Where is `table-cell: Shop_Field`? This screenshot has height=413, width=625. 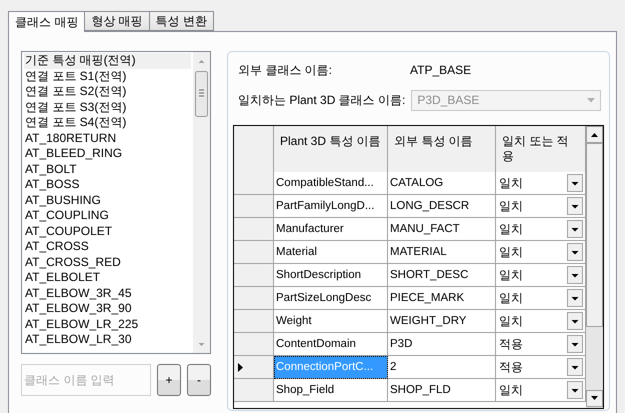
table-cell: Shop_Field is located at coordinates (331, 390).